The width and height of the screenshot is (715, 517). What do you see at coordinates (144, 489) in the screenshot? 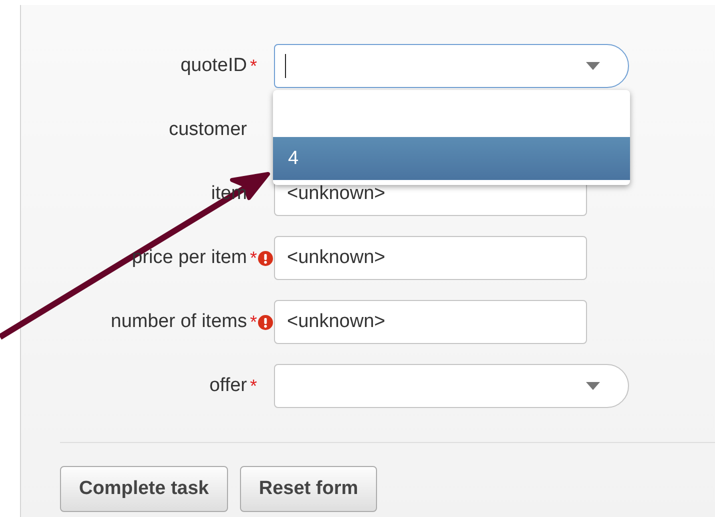
I see `form-button: Complete task` at bounding box center [144, 489].